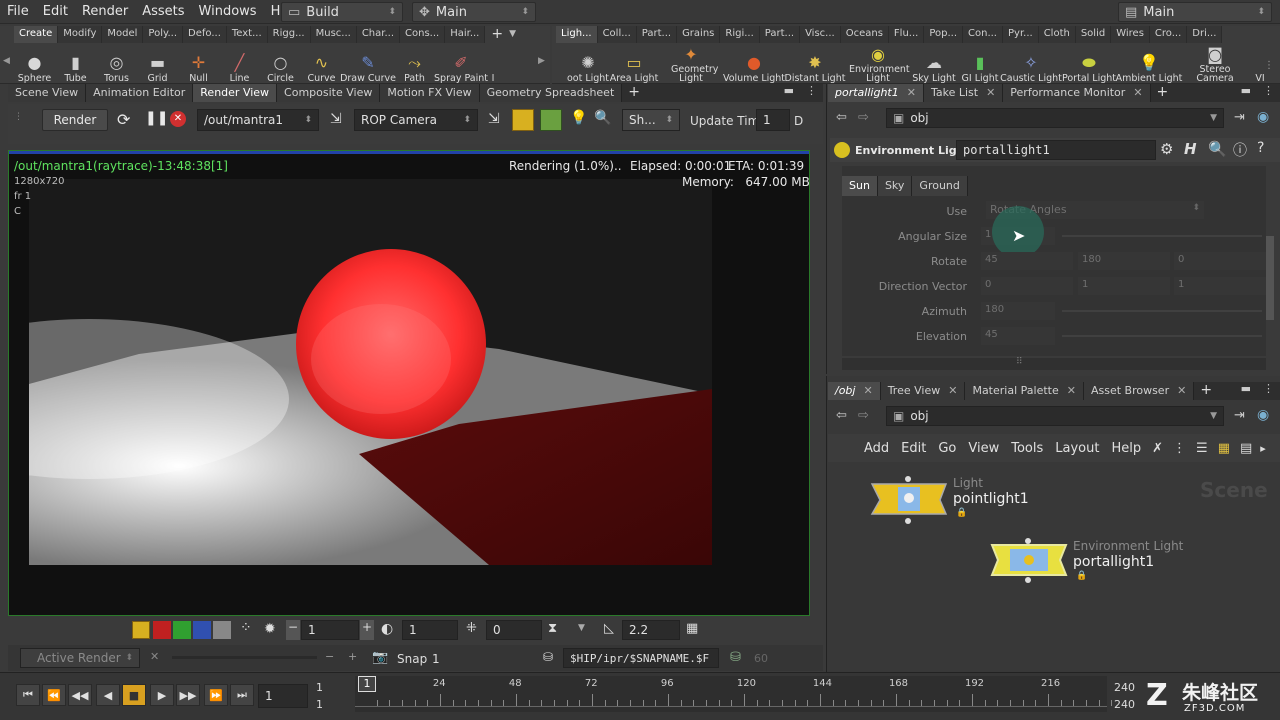 The height and width of the screenshot is (720, 1280). Describe the element at coordinates (581, 628) in the screenshot. I see `lut-dropdown-icon: ▼` at that location.